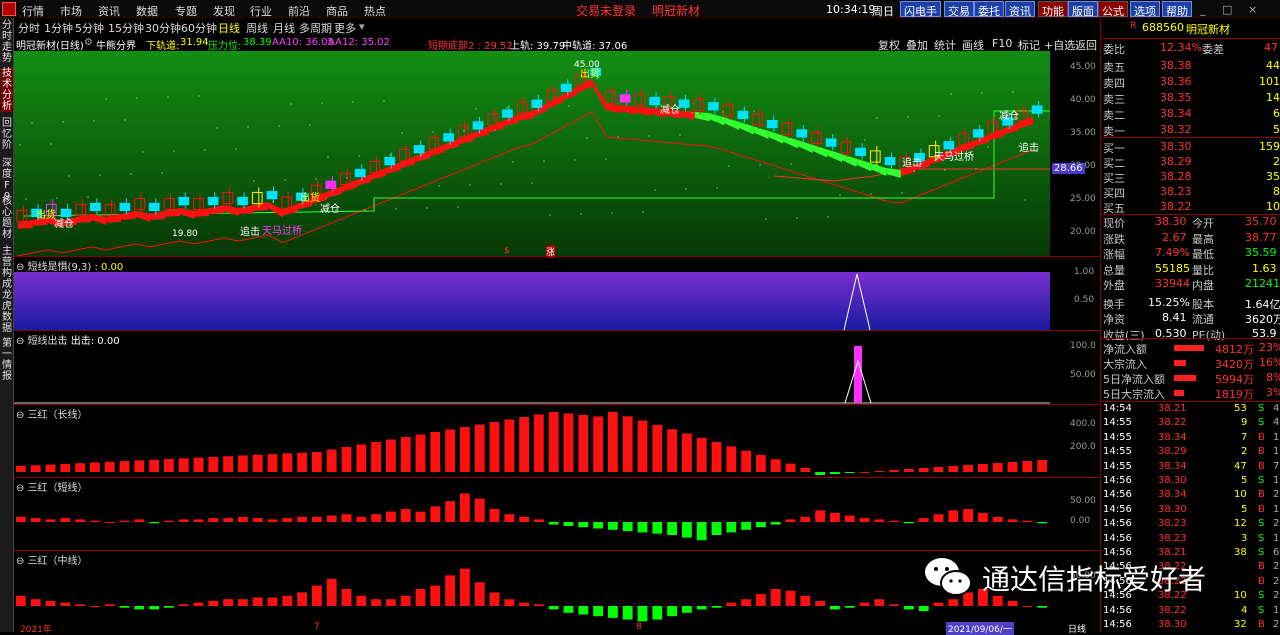 Image resolution: width=1280 pixels, height=635 pixels. I want to click on tick-side: B, so click(1261, 466).